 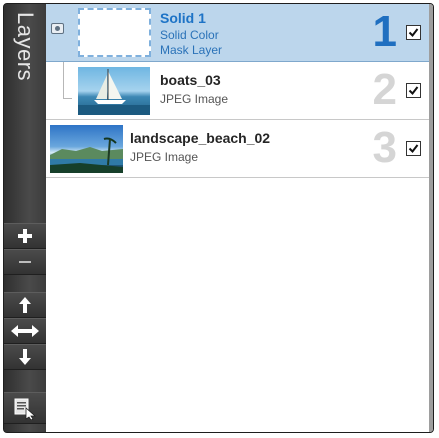 I want to click on plus-icon, so click(x=25, y=236).